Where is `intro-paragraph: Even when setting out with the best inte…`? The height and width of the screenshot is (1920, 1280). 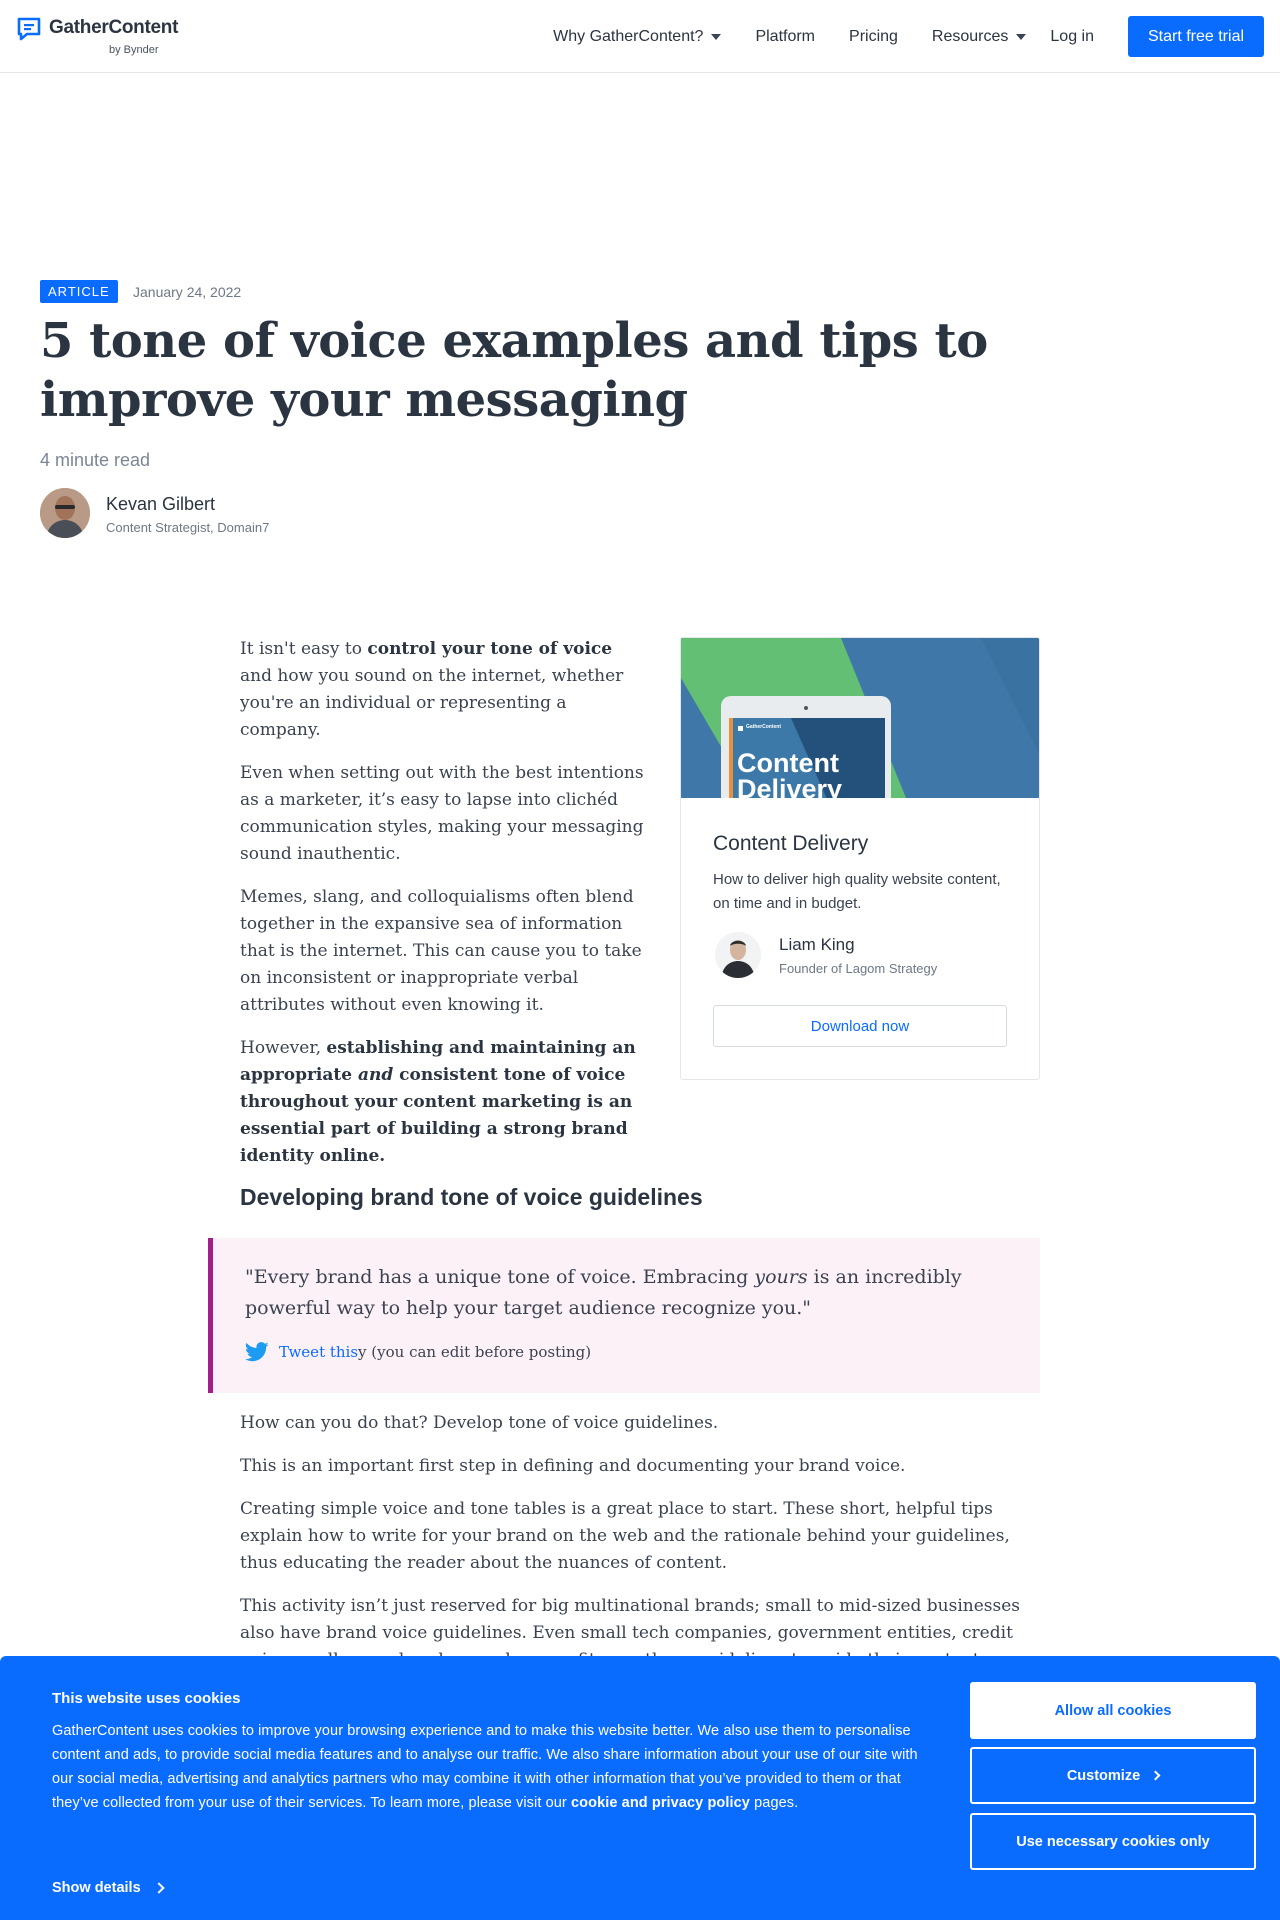 intro-paragraph: Even when setting out with the best inte… is located at coordinates (442, 813).